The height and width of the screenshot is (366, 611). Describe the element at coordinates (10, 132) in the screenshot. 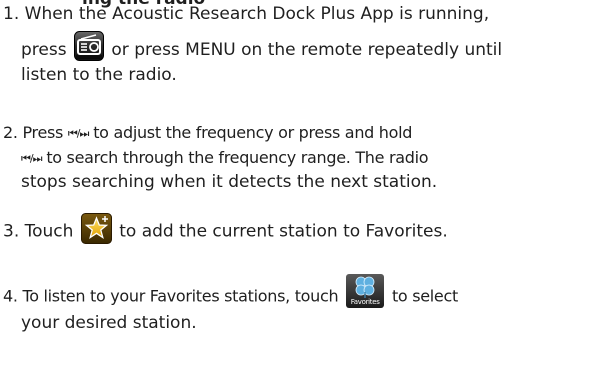

I see `step-number: 2.` at that location.